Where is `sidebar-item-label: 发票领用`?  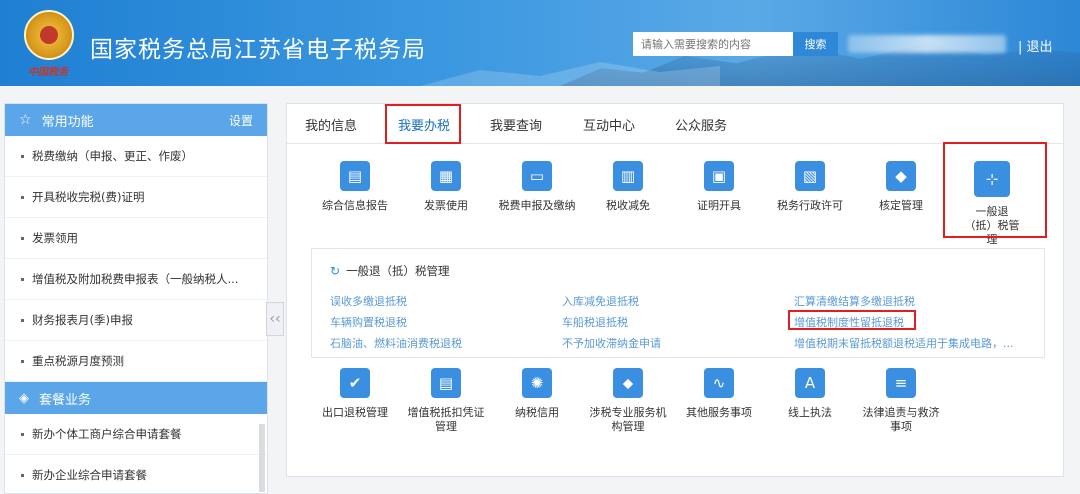
sidebar-item-label: 发票领用 is located at coordinates (55, 238).